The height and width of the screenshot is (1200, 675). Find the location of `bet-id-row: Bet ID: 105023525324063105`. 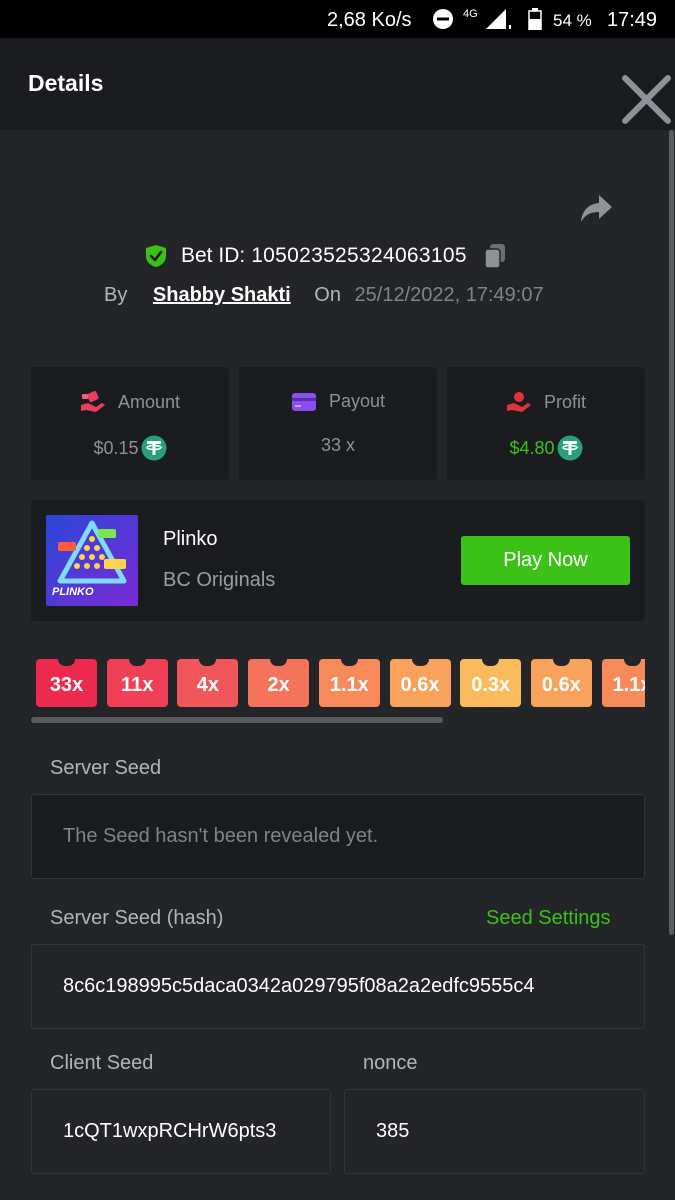

bet-id-row: Bet ID: 105023525324063105 is located at coordinates (326, 256).